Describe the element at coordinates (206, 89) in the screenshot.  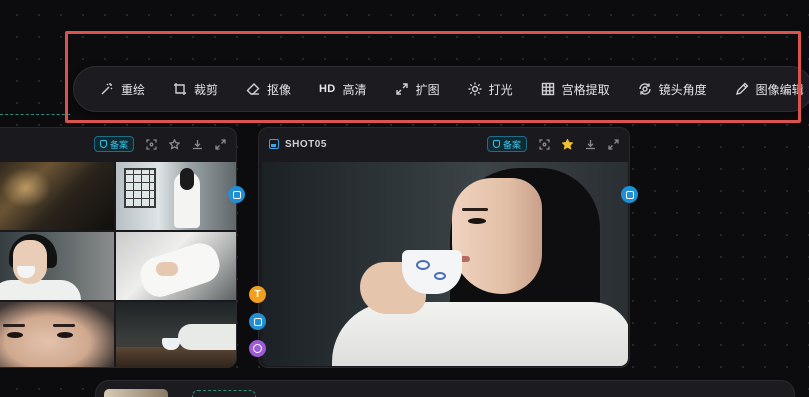
I see `tool-label: 裁剪` at that location.